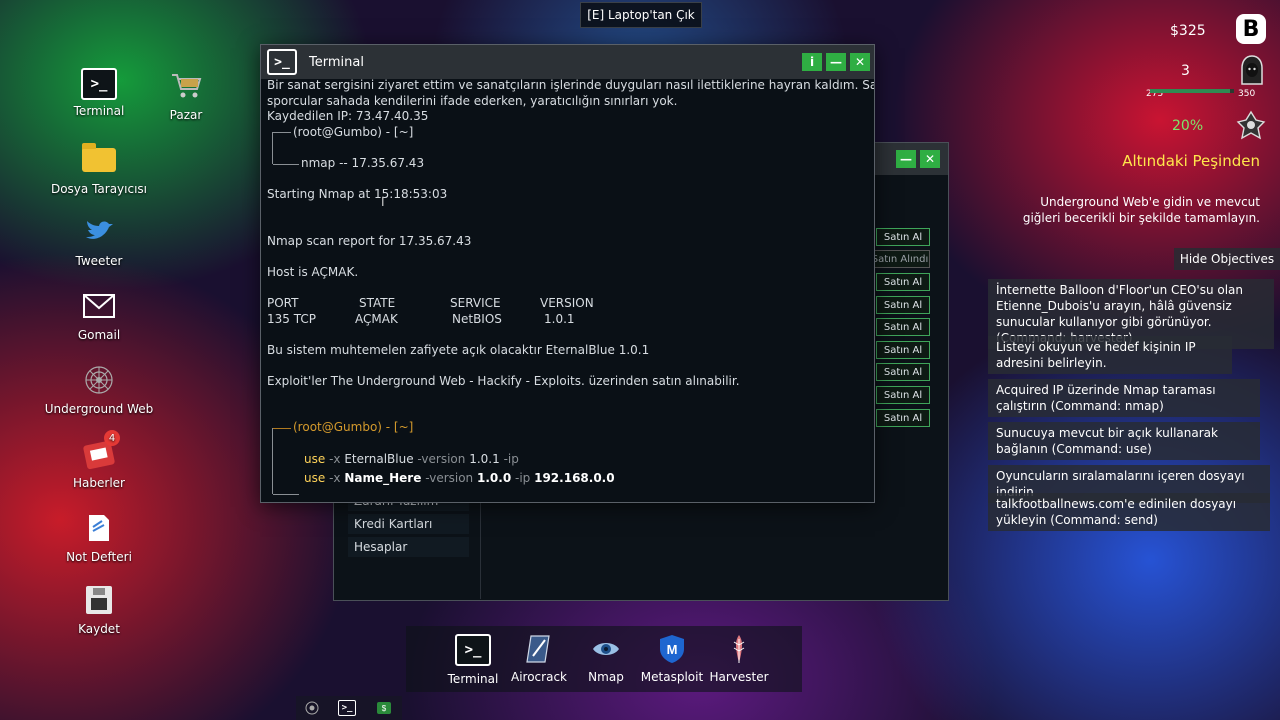  What do you see at coordinates (283, 303) in the screenshot?
I see `col-header-port: PORT` at bounding box center [283, 303].